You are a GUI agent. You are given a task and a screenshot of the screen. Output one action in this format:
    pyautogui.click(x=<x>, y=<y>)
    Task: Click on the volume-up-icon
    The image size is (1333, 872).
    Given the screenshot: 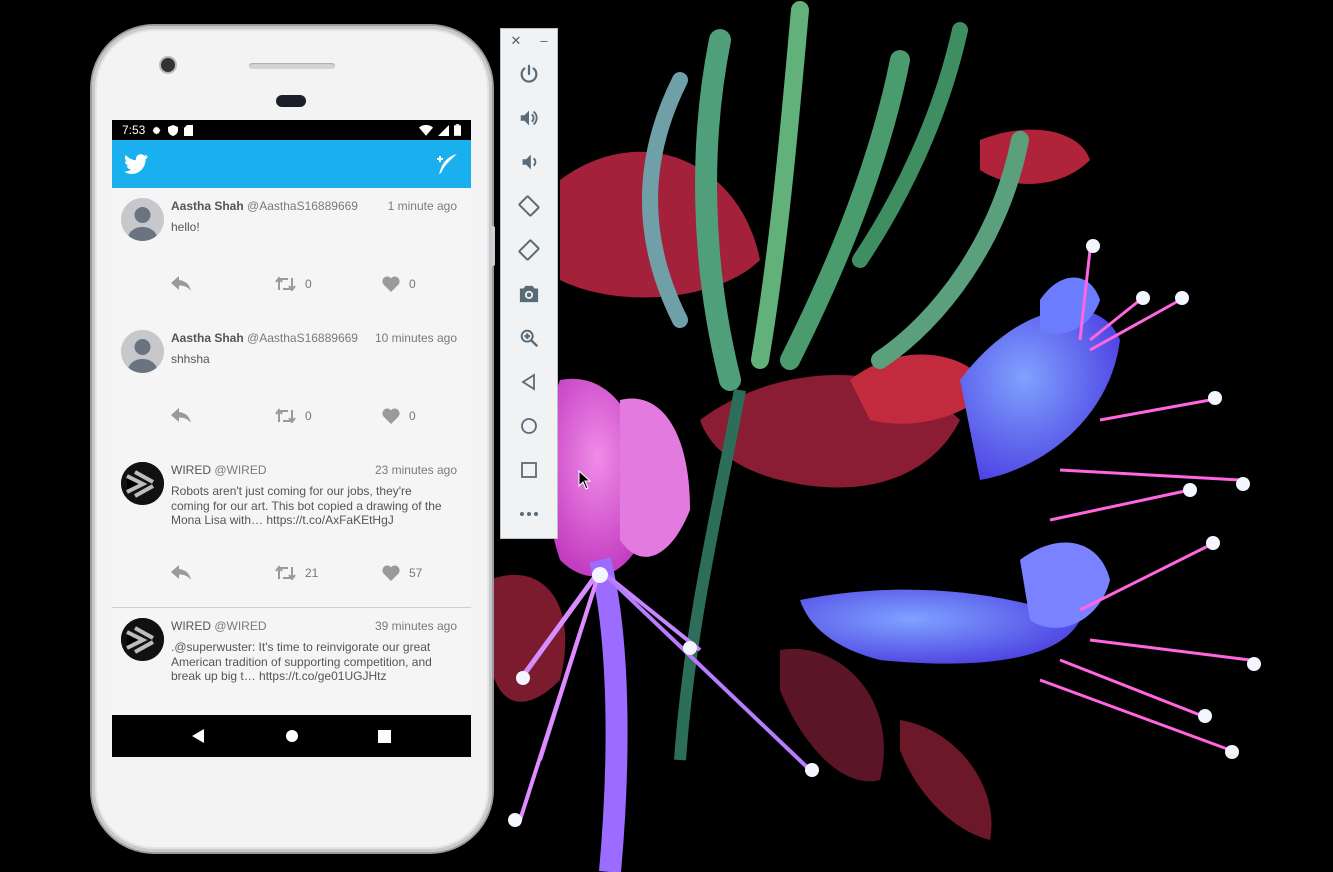 What is the action you would take?
    pyautogui.click(x=529, y=118)
    